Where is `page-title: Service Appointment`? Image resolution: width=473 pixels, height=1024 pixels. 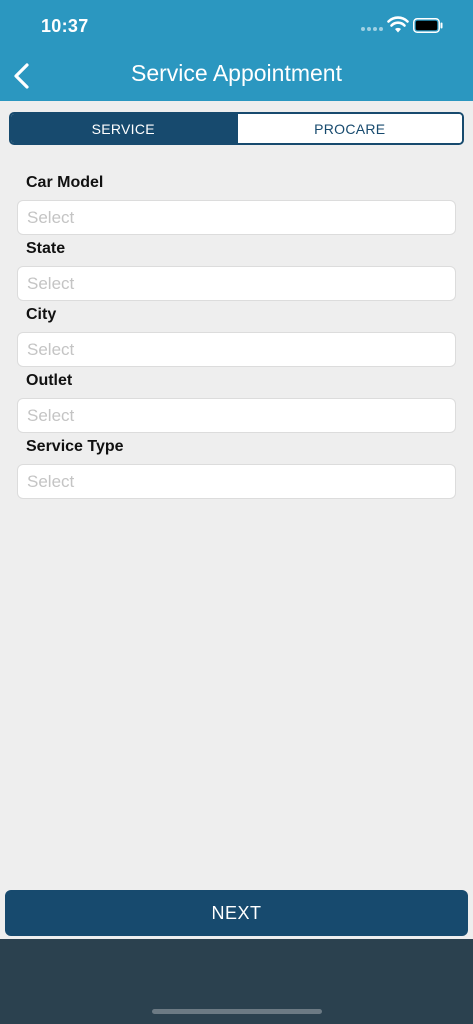 page-title: Service Appointment is located at coordinates (236, 73).